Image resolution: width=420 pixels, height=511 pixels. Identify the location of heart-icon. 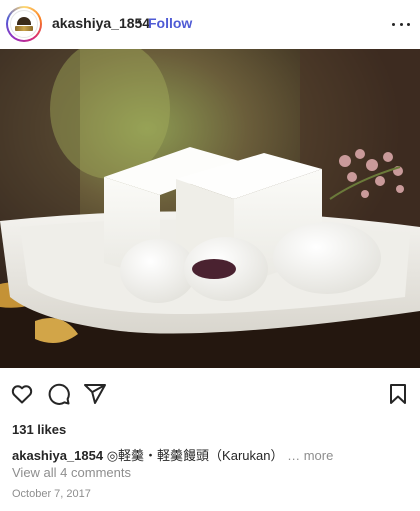
(22, 394).